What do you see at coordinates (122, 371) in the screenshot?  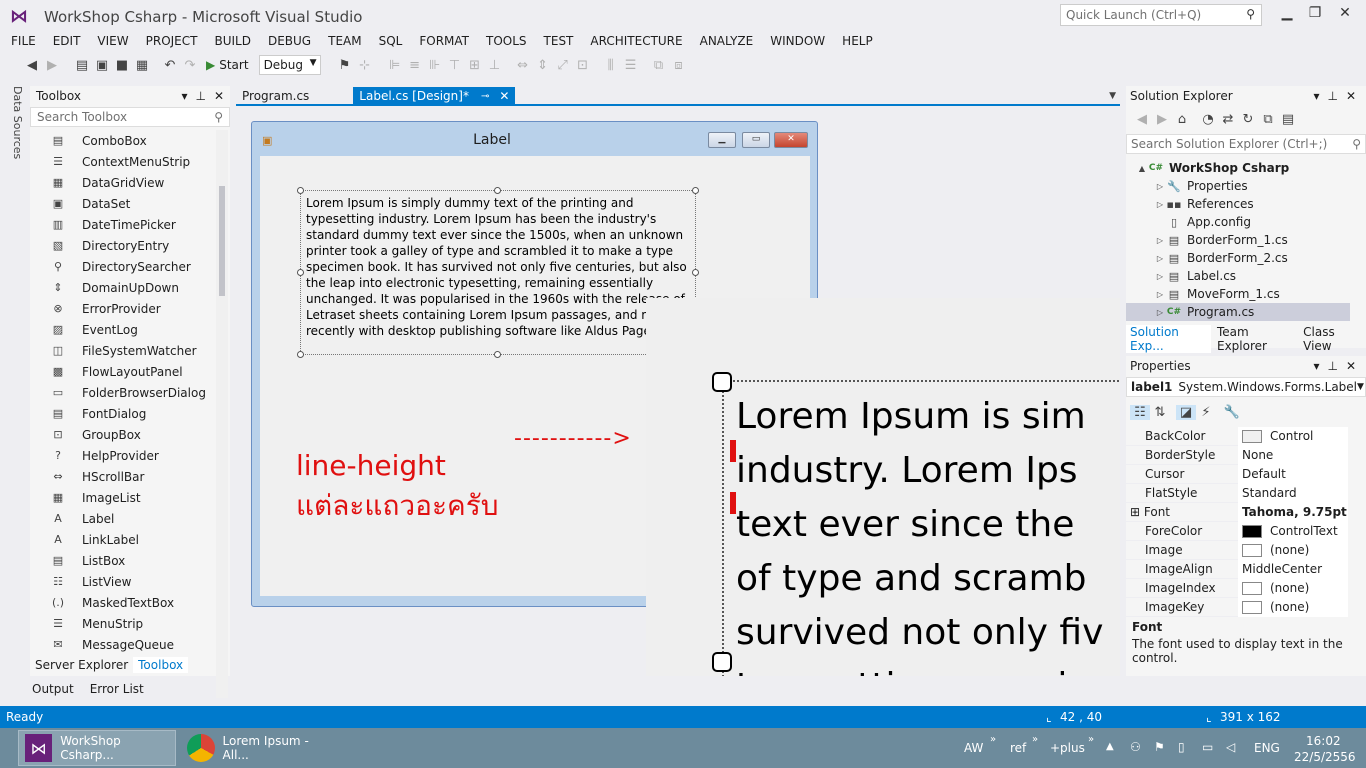 I see `toolbox-item-flowlayoutpanel: ▩ FlowLayoutPanel` at bounding box center [122, 371].